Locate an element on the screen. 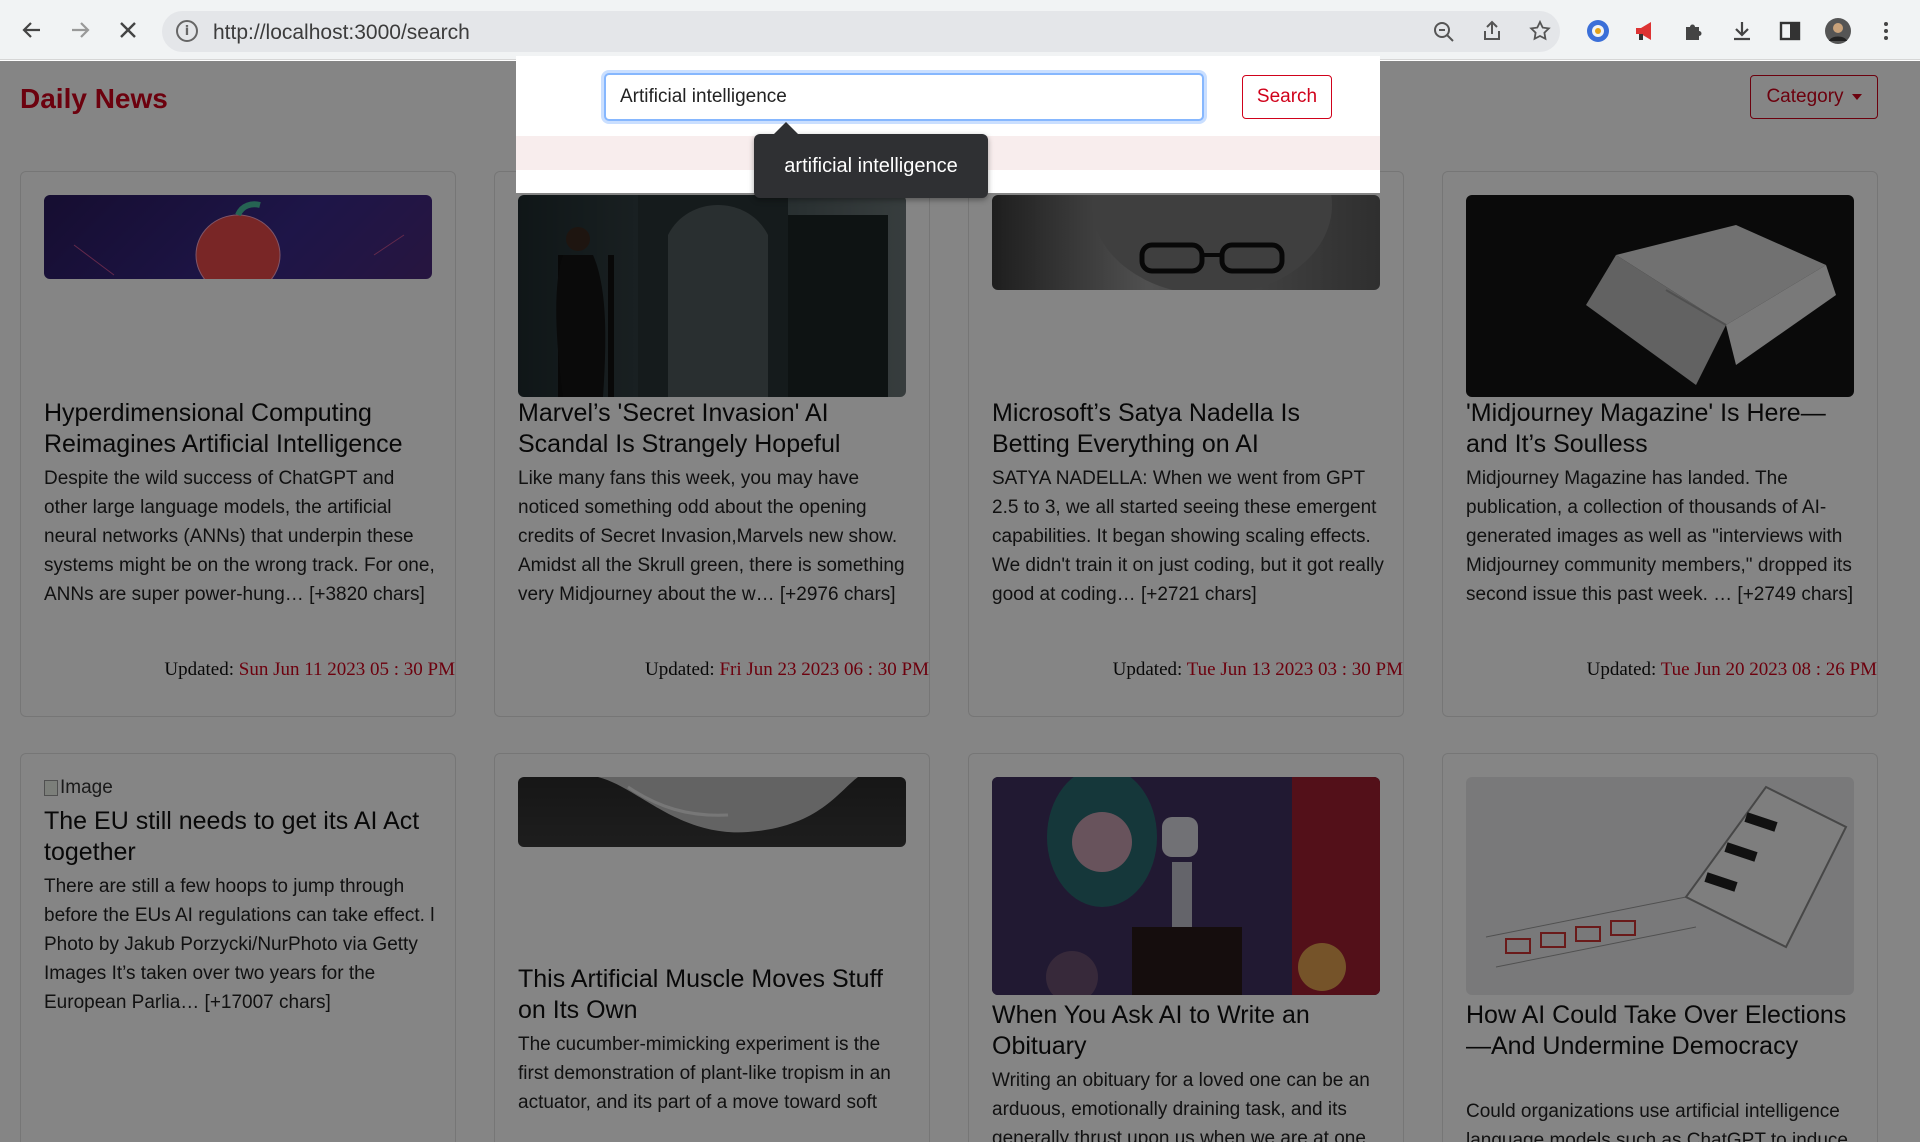  close-icon is located at coordinates (128, 30).